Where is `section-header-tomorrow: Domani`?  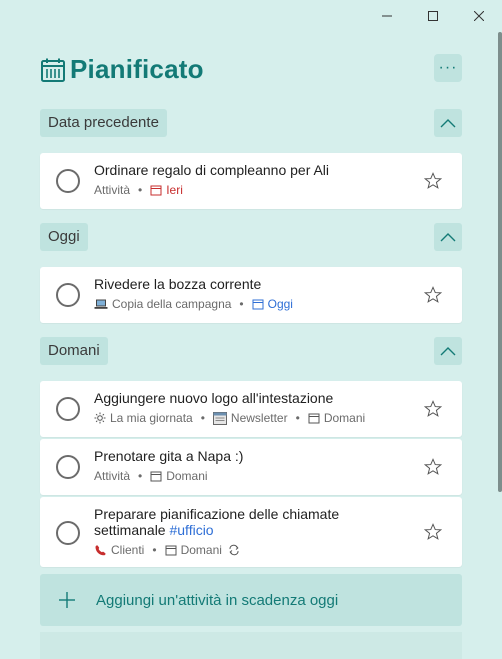
section-header-tomorrow: Domani is located at coordinates (74, 351).